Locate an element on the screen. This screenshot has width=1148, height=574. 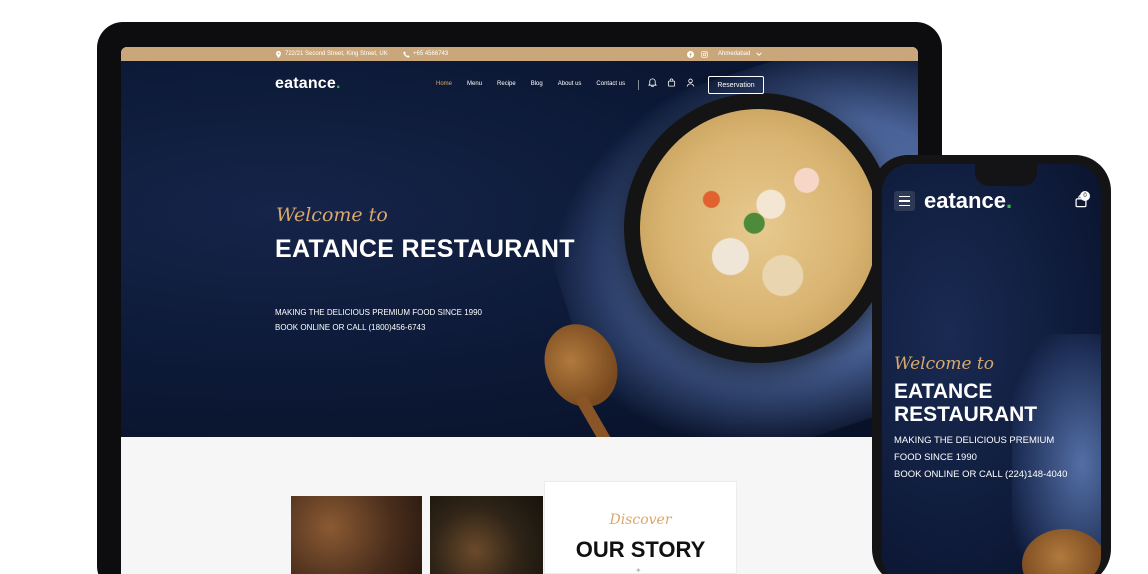
cart-count-badge: 0 is located at coordinates (1085, 196).